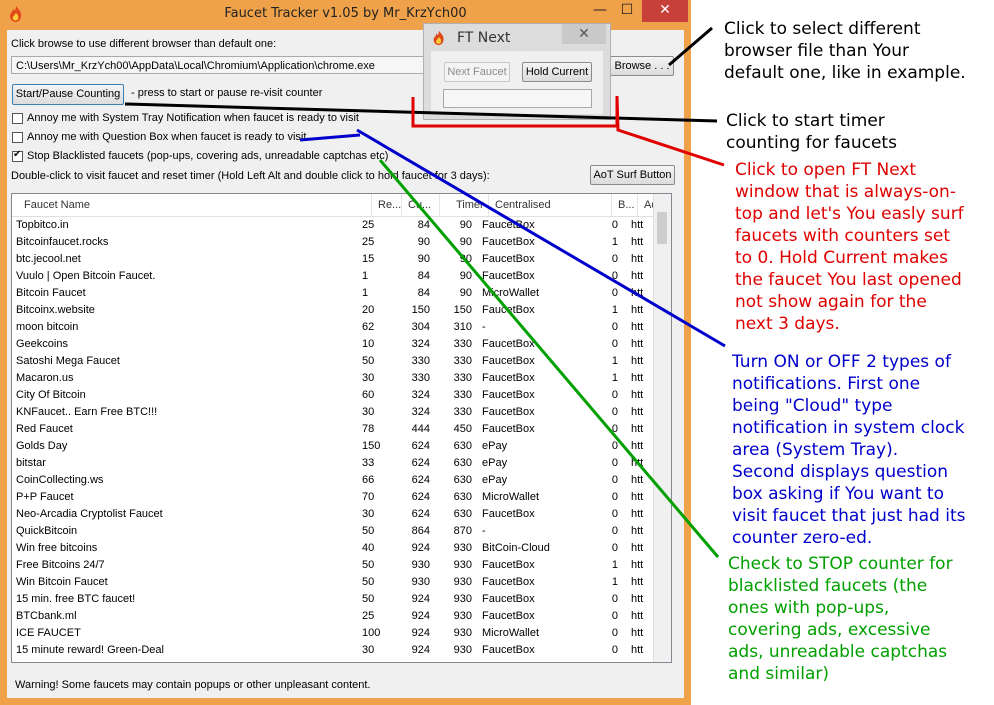  Describe the element at coordinates (642, 66) in the screenshot. I see `browse-button: Browse . . .` at that location.